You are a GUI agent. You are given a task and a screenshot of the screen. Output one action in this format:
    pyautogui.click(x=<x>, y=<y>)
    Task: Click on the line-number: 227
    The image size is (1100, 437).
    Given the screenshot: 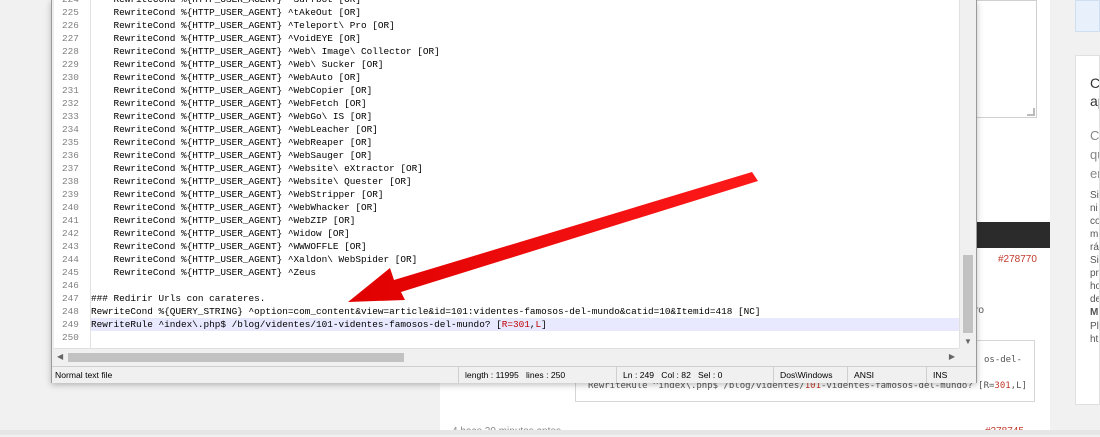 What is the action you would take?
    pyautogui.click(x=70, y=38)
    